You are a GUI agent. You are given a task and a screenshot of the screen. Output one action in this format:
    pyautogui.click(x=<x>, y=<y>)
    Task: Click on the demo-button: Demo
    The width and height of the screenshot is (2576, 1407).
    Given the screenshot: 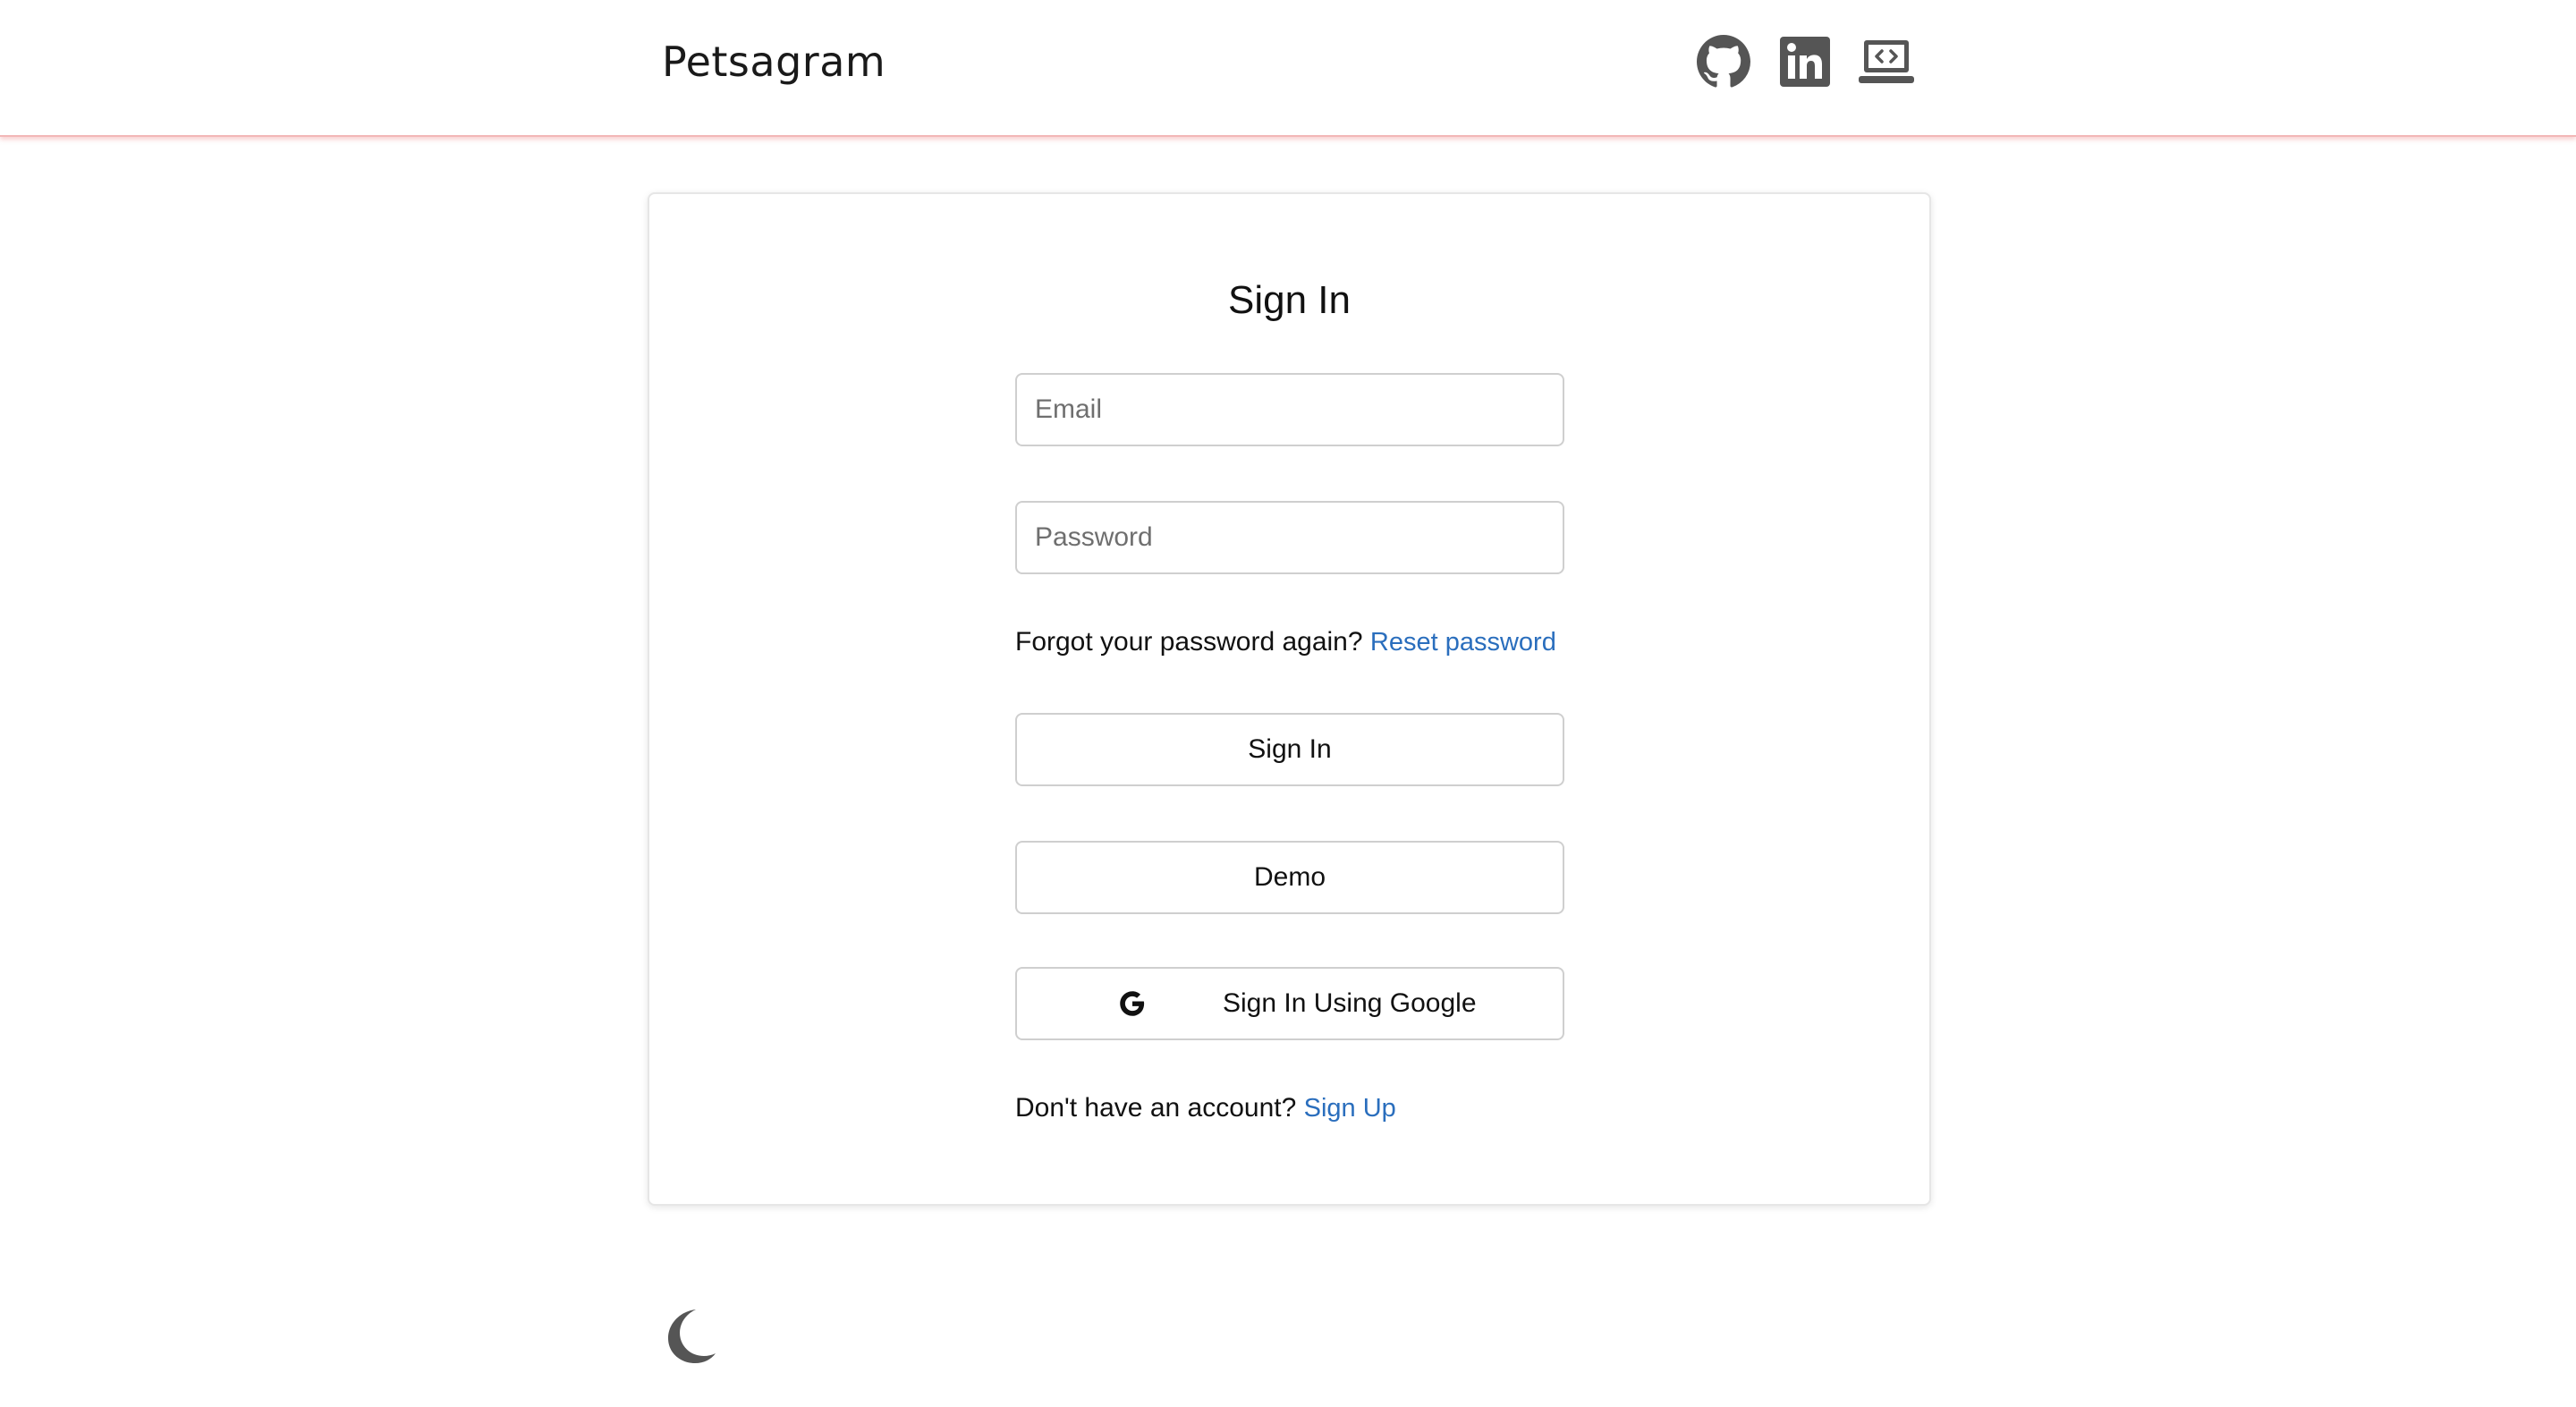 What is the action you would take?
    pyautogui.click(x=1289, y=877)
    